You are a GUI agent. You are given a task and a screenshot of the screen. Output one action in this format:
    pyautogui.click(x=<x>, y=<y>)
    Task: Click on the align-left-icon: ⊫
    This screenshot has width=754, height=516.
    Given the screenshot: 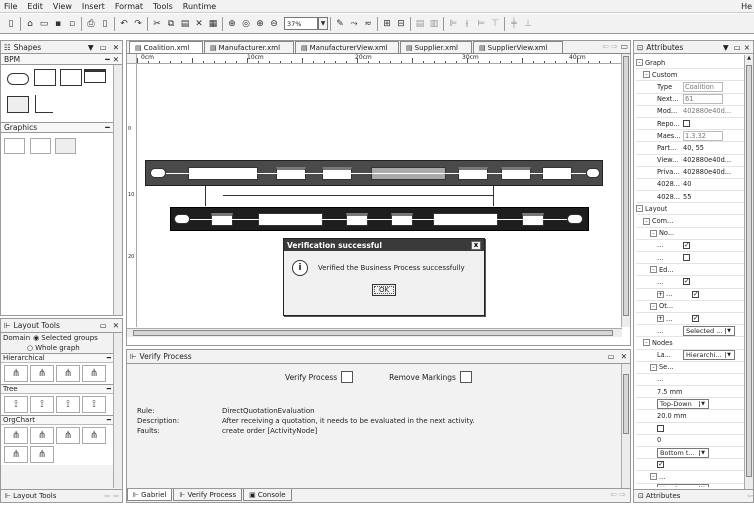 What is the action you would take?
    pyautogui.click(x=453, y=24)
    